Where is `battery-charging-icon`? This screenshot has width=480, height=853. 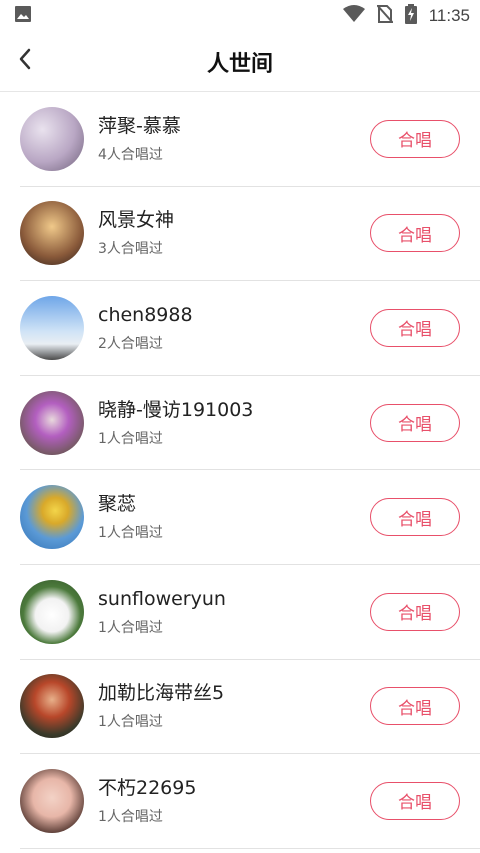
battery-charging-icon is located at coordinates (410, 16).